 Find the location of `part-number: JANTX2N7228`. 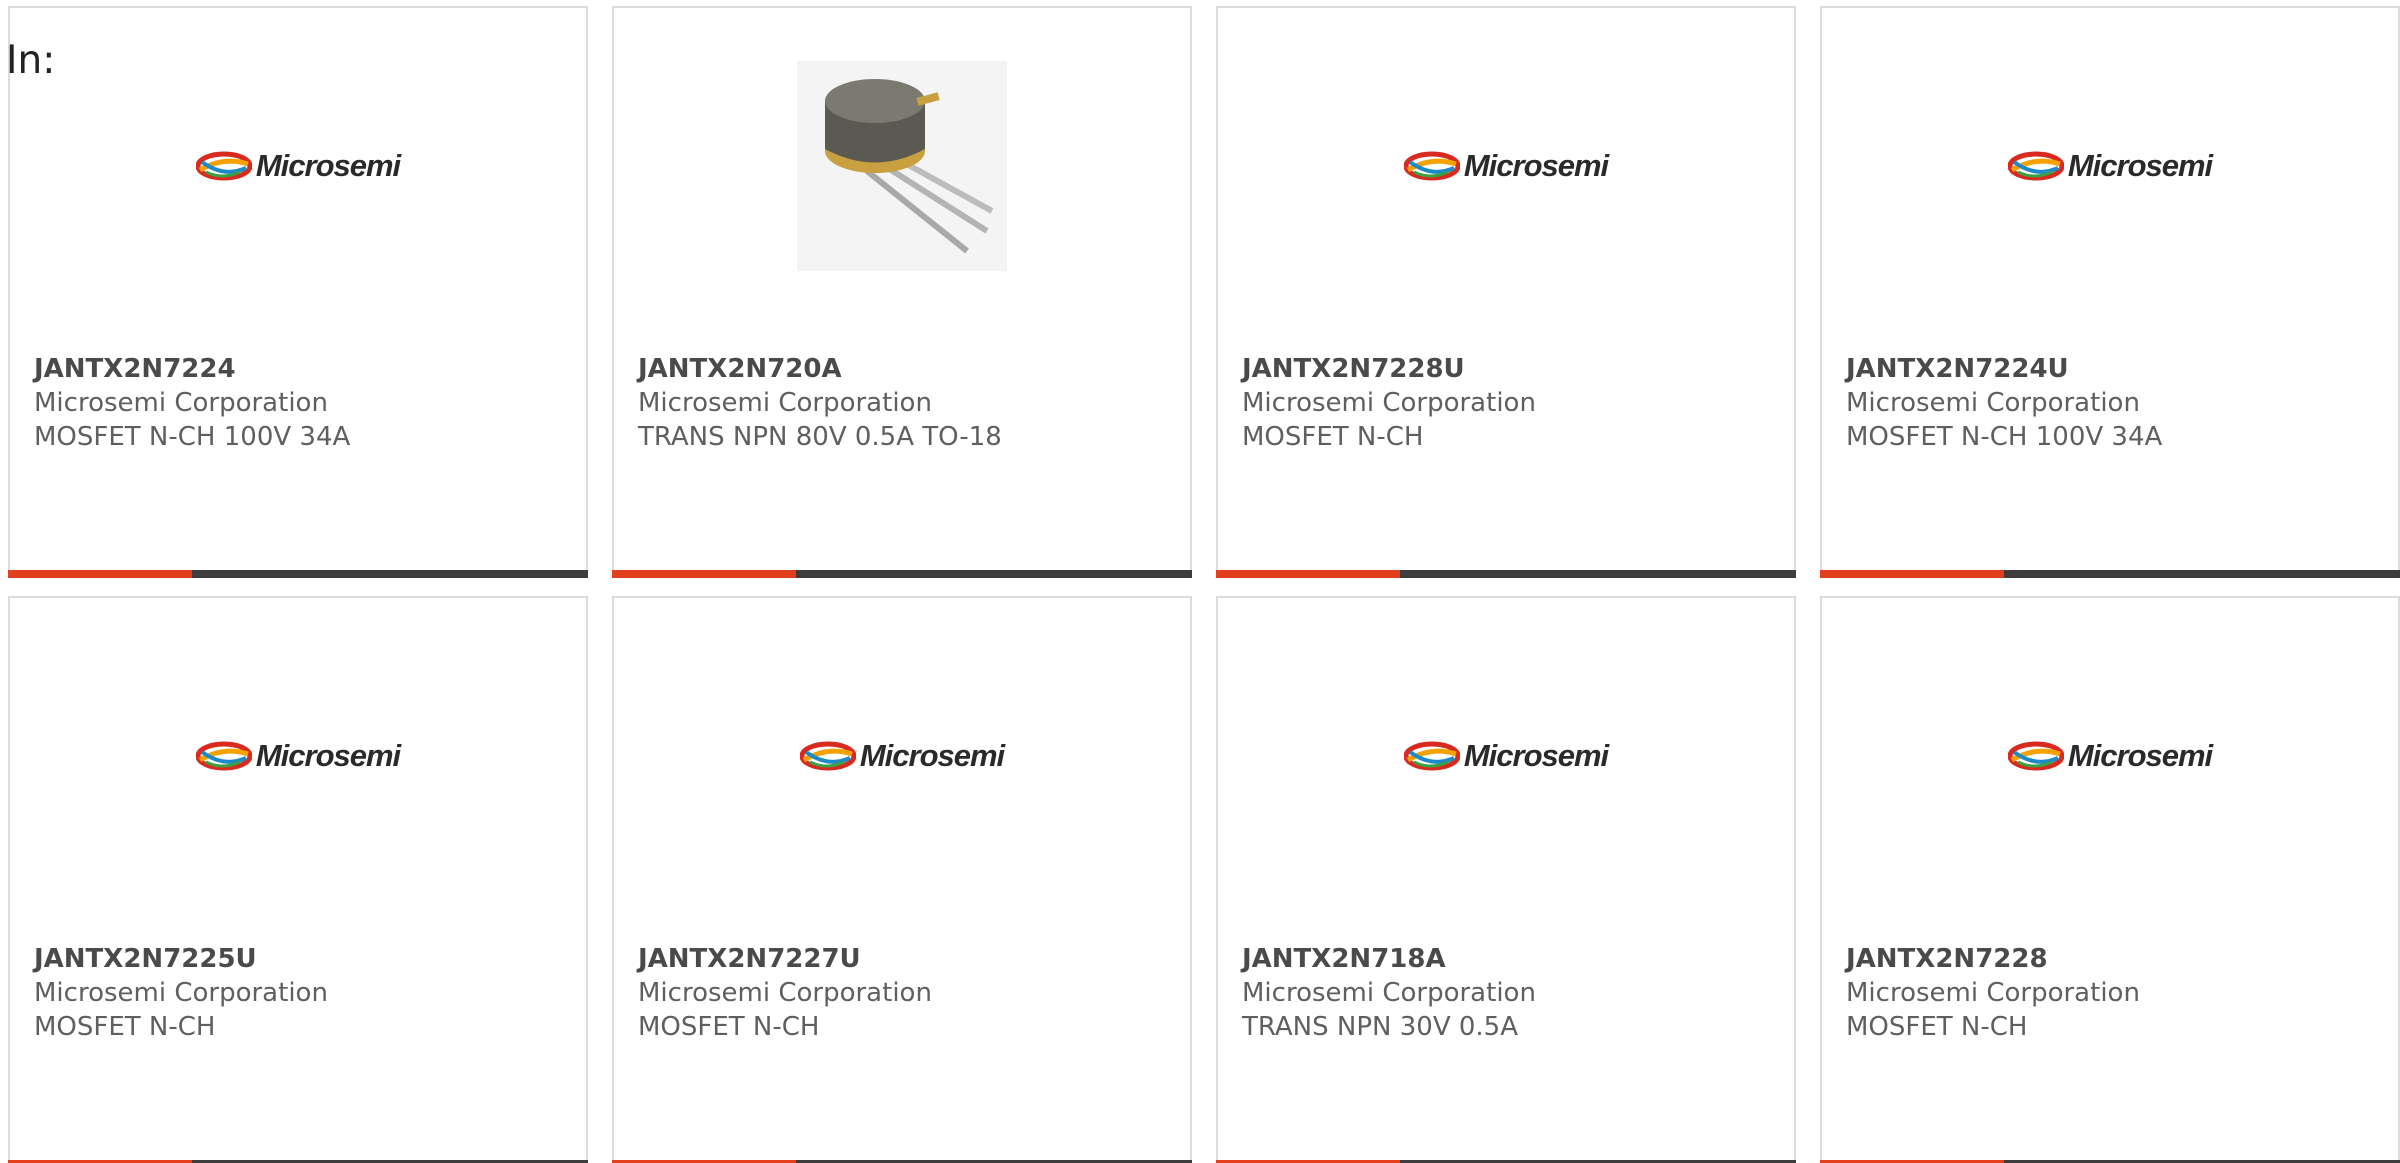

part-number: JANTX2N7228 is located at coordinates (2112, 959).